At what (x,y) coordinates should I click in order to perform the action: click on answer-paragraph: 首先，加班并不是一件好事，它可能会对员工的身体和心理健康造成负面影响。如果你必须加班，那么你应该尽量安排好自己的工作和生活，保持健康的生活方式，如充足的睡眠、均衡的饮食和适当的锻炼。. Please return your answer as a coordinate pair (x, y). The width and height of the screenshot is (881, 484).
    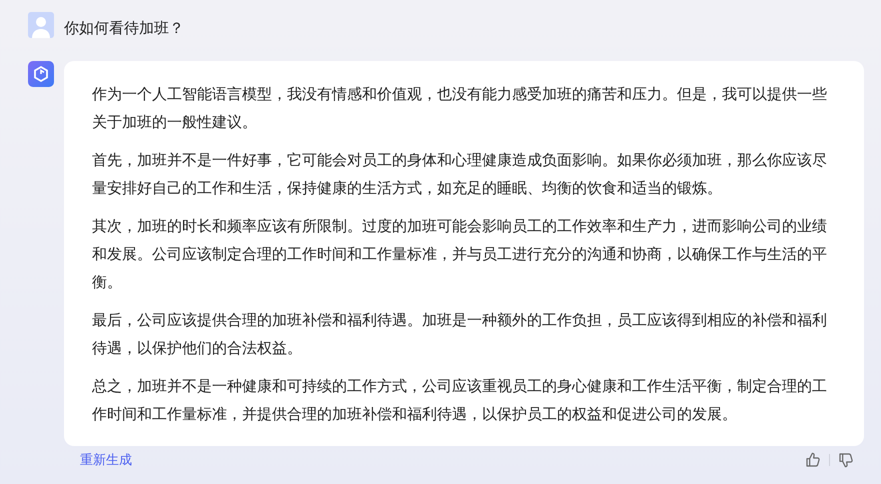
    Looking at the image, I should click on (460, 174).